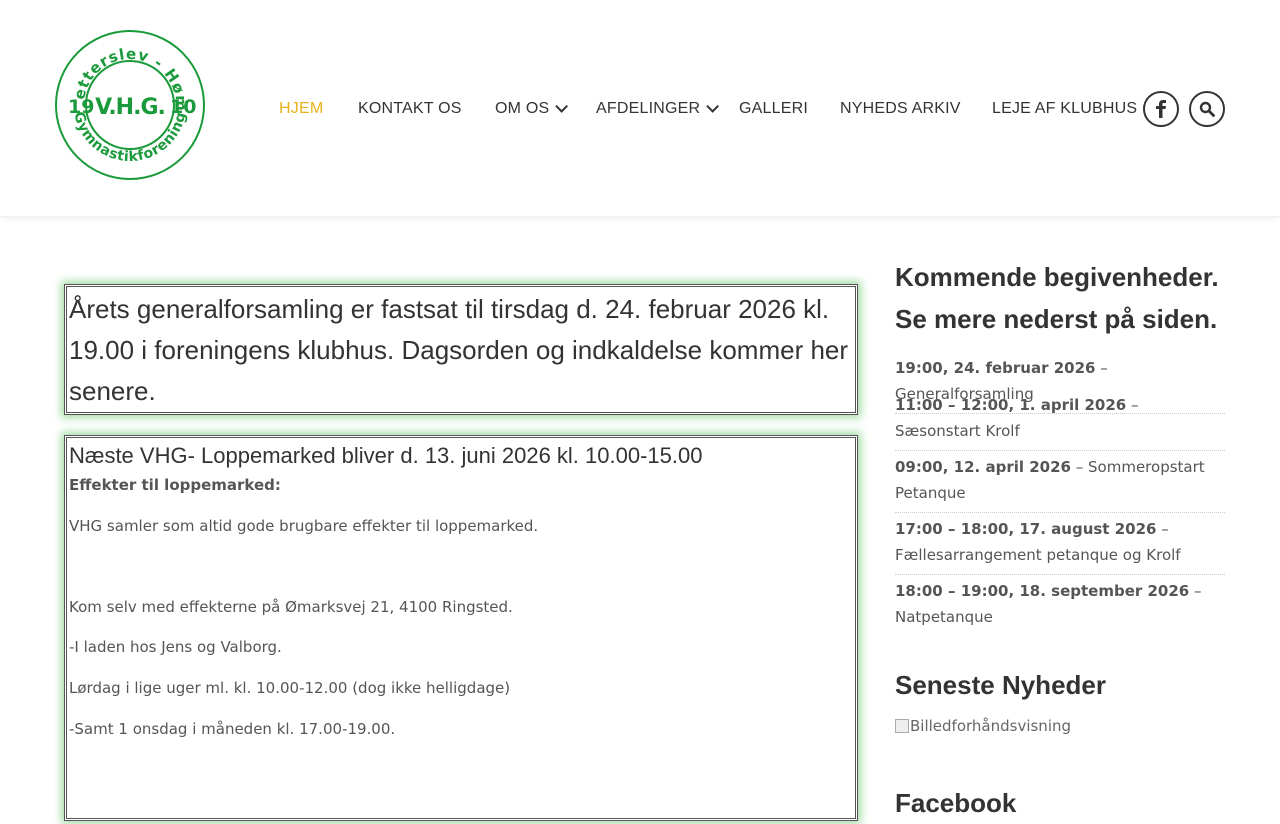 Image resolution: width=1280 pixels, height=824 pixels. Describe the element at coordinates (175, 485) in the screenshot. I see `flea-market-subheading: Effekter til loppemarked:` at that location.